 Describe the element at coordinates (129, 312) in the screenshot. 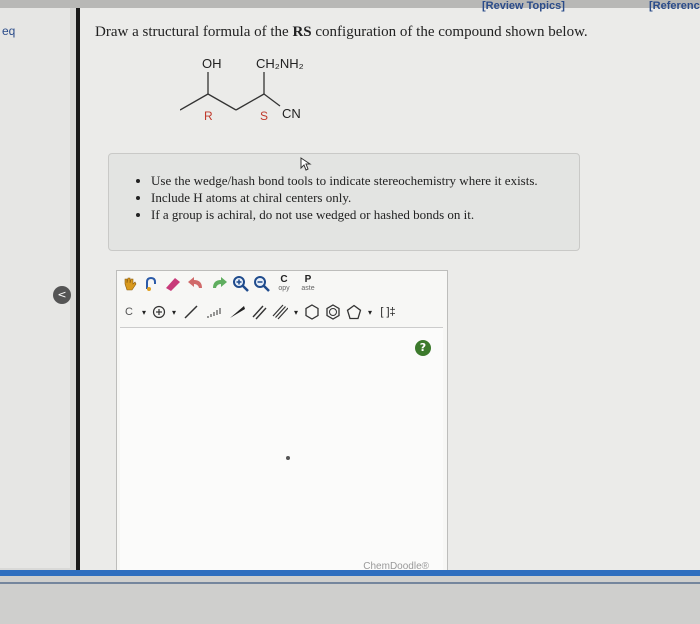

I see `carbon-atom-button: C` at that location.